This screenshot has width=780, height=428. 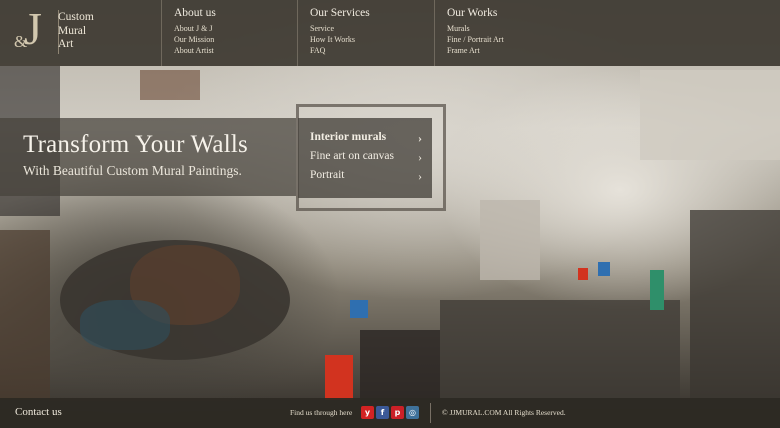 What do you see at coordinates (397, 412) in the screenshot?
I see `pinterest-icon: p` at bounding box center [397, 412].